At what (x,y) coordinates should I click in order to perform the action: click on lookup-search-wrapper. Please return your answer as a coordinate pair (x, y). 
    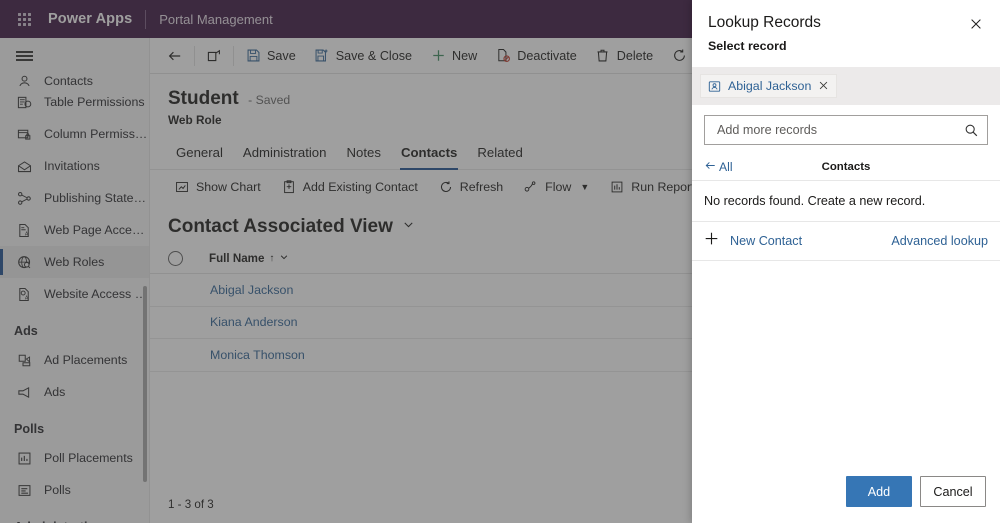
    Looking at the image, I should click on (846, 129).